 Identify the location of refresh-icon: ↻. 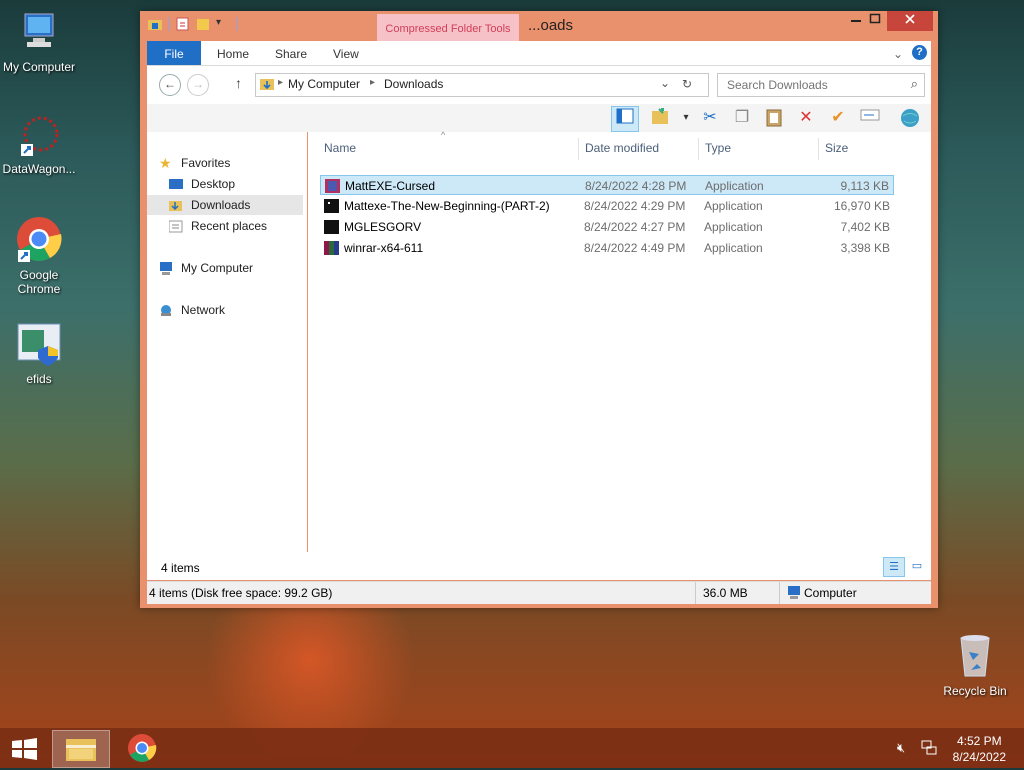
(687, 84).